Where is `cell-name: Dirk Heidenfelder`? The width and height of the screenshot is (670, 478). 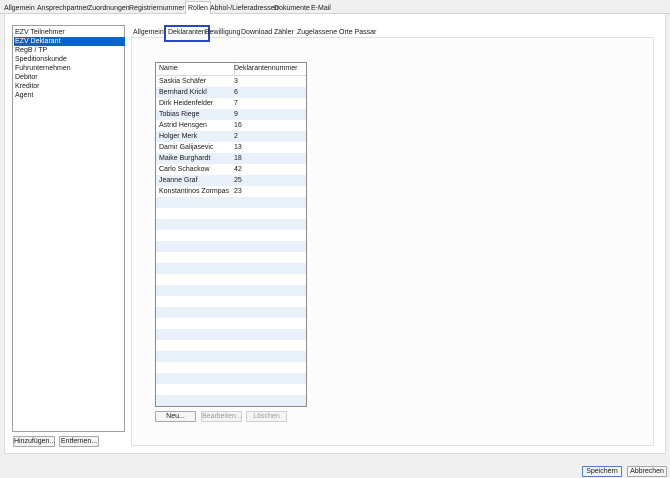
cell-name: Dirk Heidenfelder is located at coordinates (186, 103).